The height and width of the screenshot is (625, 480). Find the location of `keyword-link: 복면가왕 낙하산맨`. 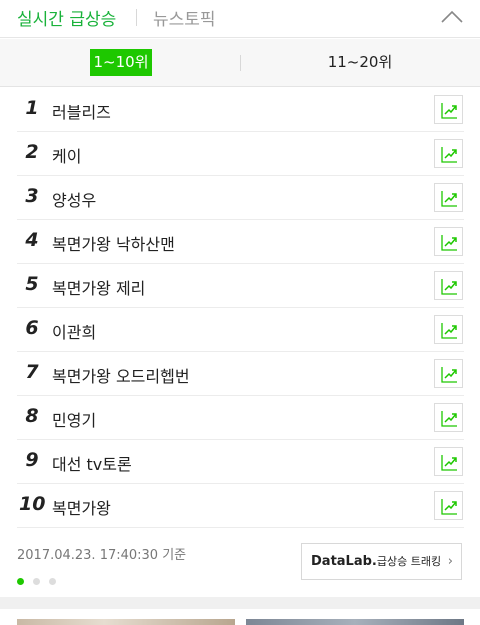

keyword-link: 복면가왕 낙하산맨 is located at coordinates (113, 243).